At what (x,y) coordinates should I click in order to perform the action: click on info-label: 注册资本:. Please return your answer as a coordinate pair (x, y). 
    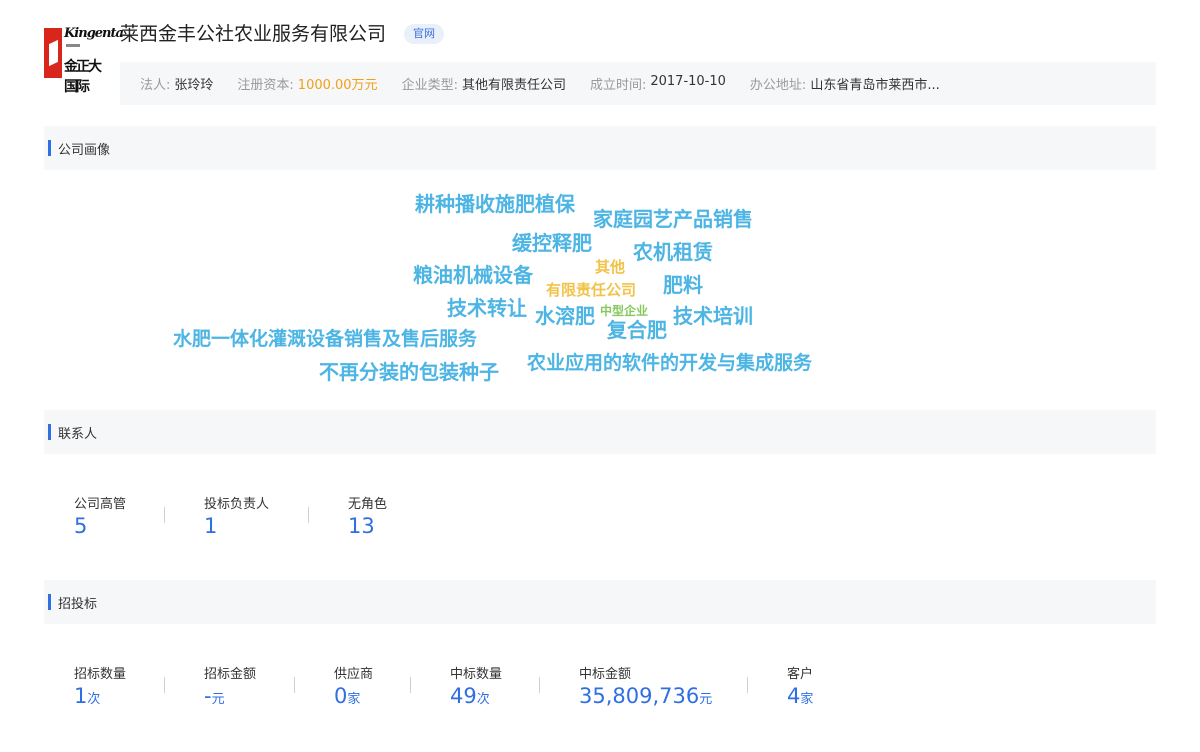
    Looking at the image, I should click on (265, 85).